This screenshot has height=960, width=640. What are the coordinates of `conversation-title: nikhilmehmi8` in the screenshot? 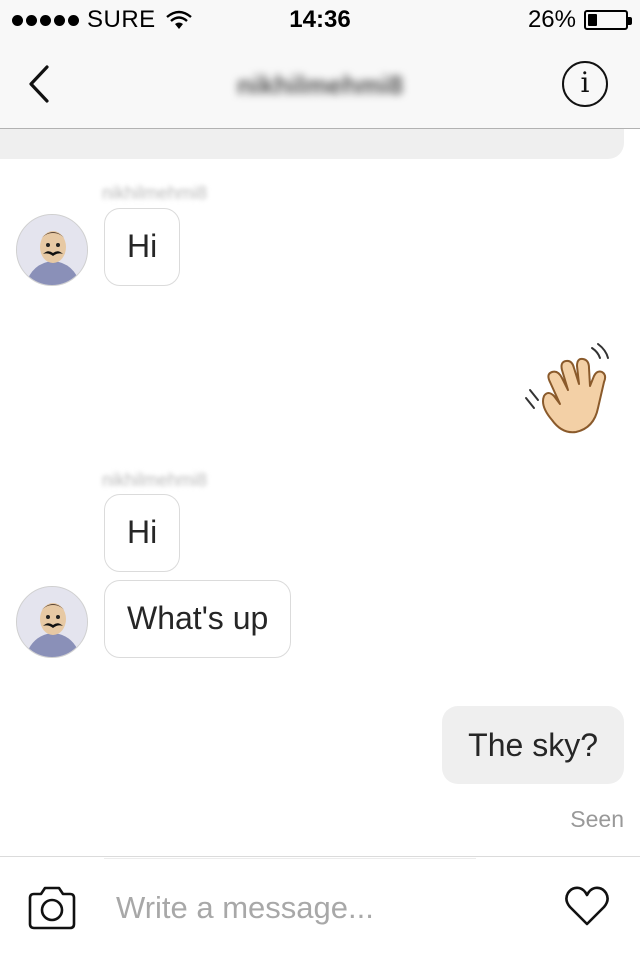 It's located at (320, 85).